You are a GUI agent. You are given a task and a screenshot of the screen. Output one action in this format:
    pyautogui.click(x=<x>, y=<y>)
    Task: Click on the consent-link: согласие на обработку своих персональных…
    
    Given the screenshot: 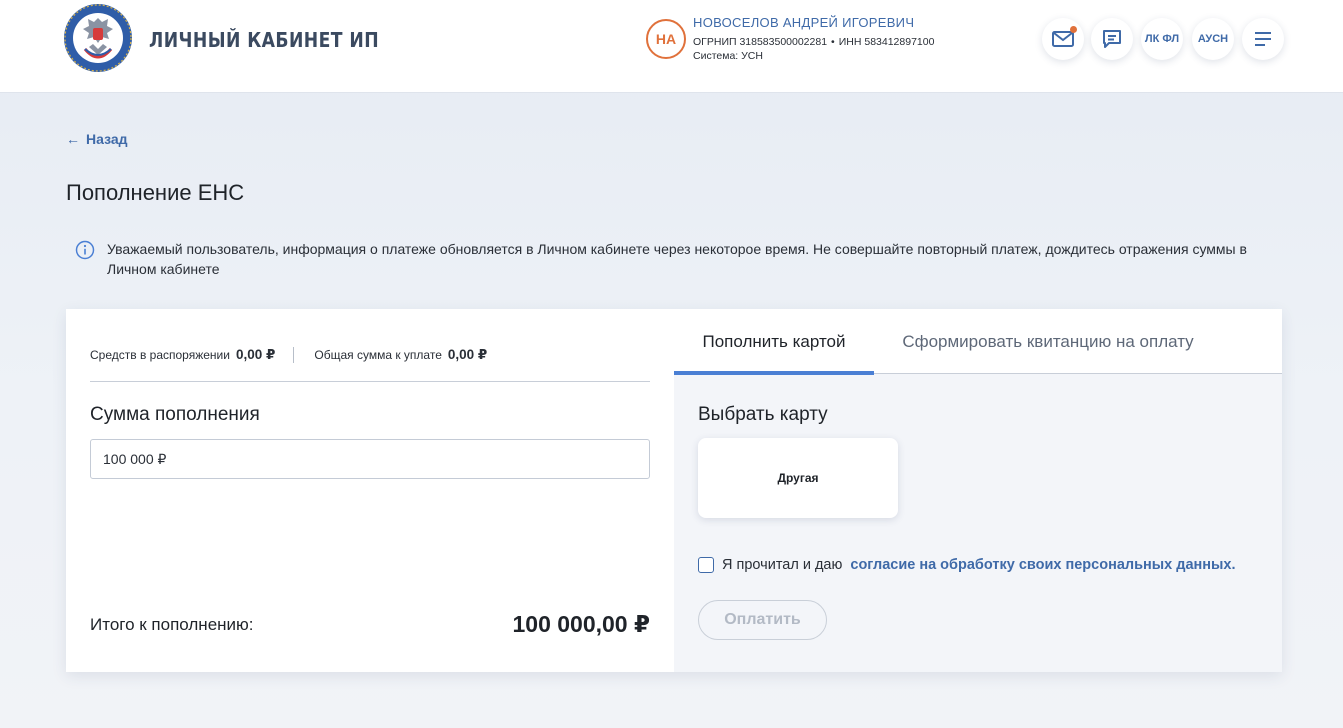 What is the action you would take?
    pyautogui.click(x=1042, y=565)
    